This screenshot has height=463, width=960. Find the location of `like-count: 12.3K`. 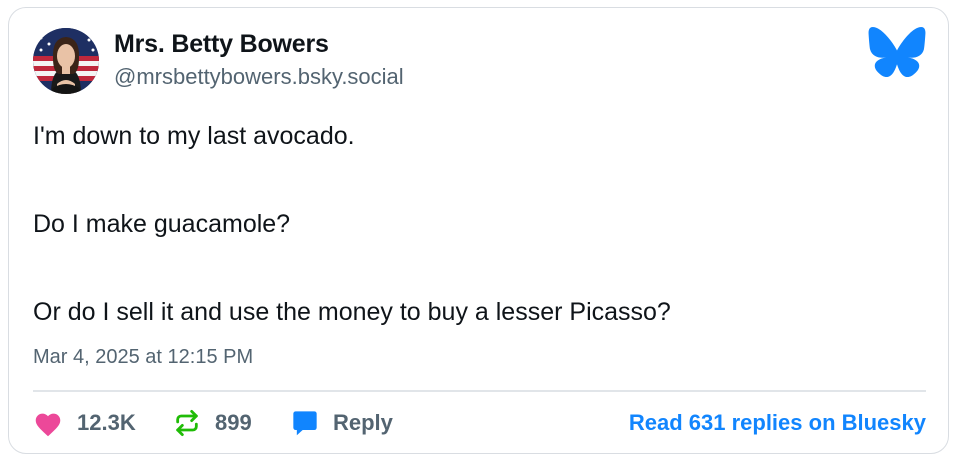

like-count: 12.3K is located at coordinates (106, 422).